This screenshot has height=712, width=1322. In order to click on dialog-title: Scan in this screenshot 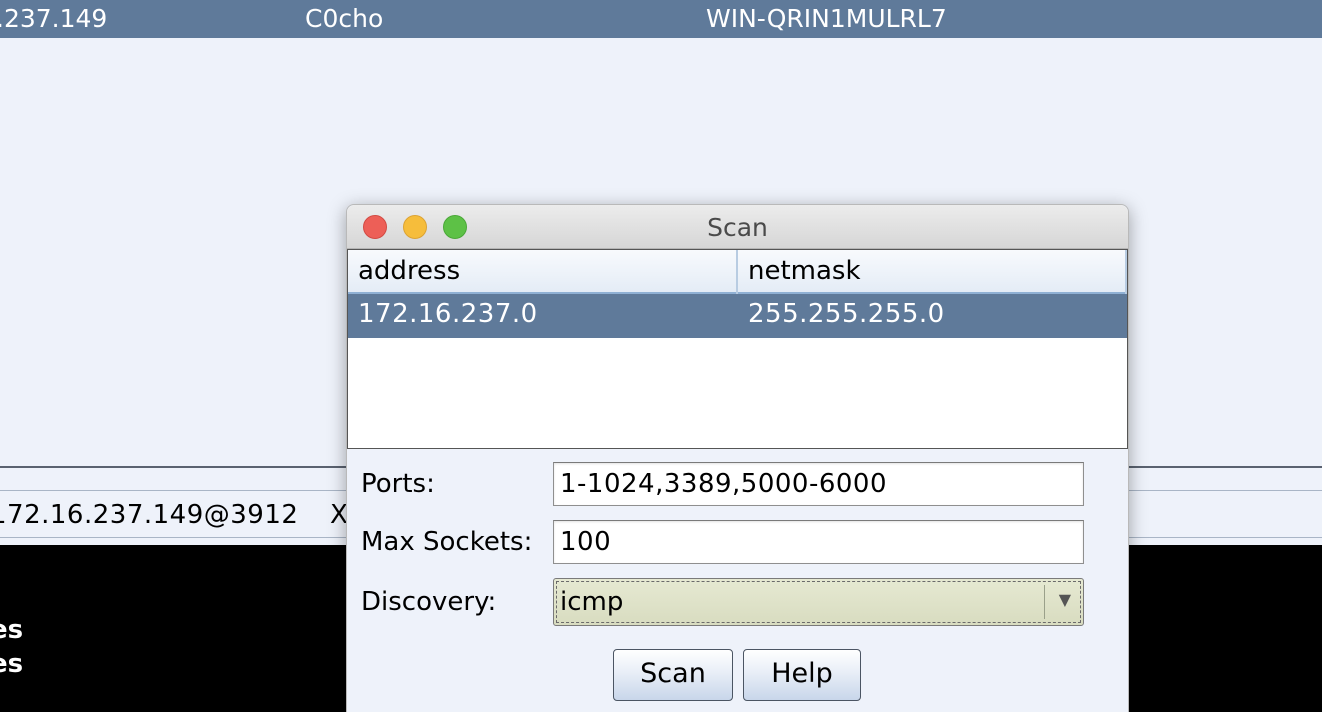, I will do `click(737, 227)`.